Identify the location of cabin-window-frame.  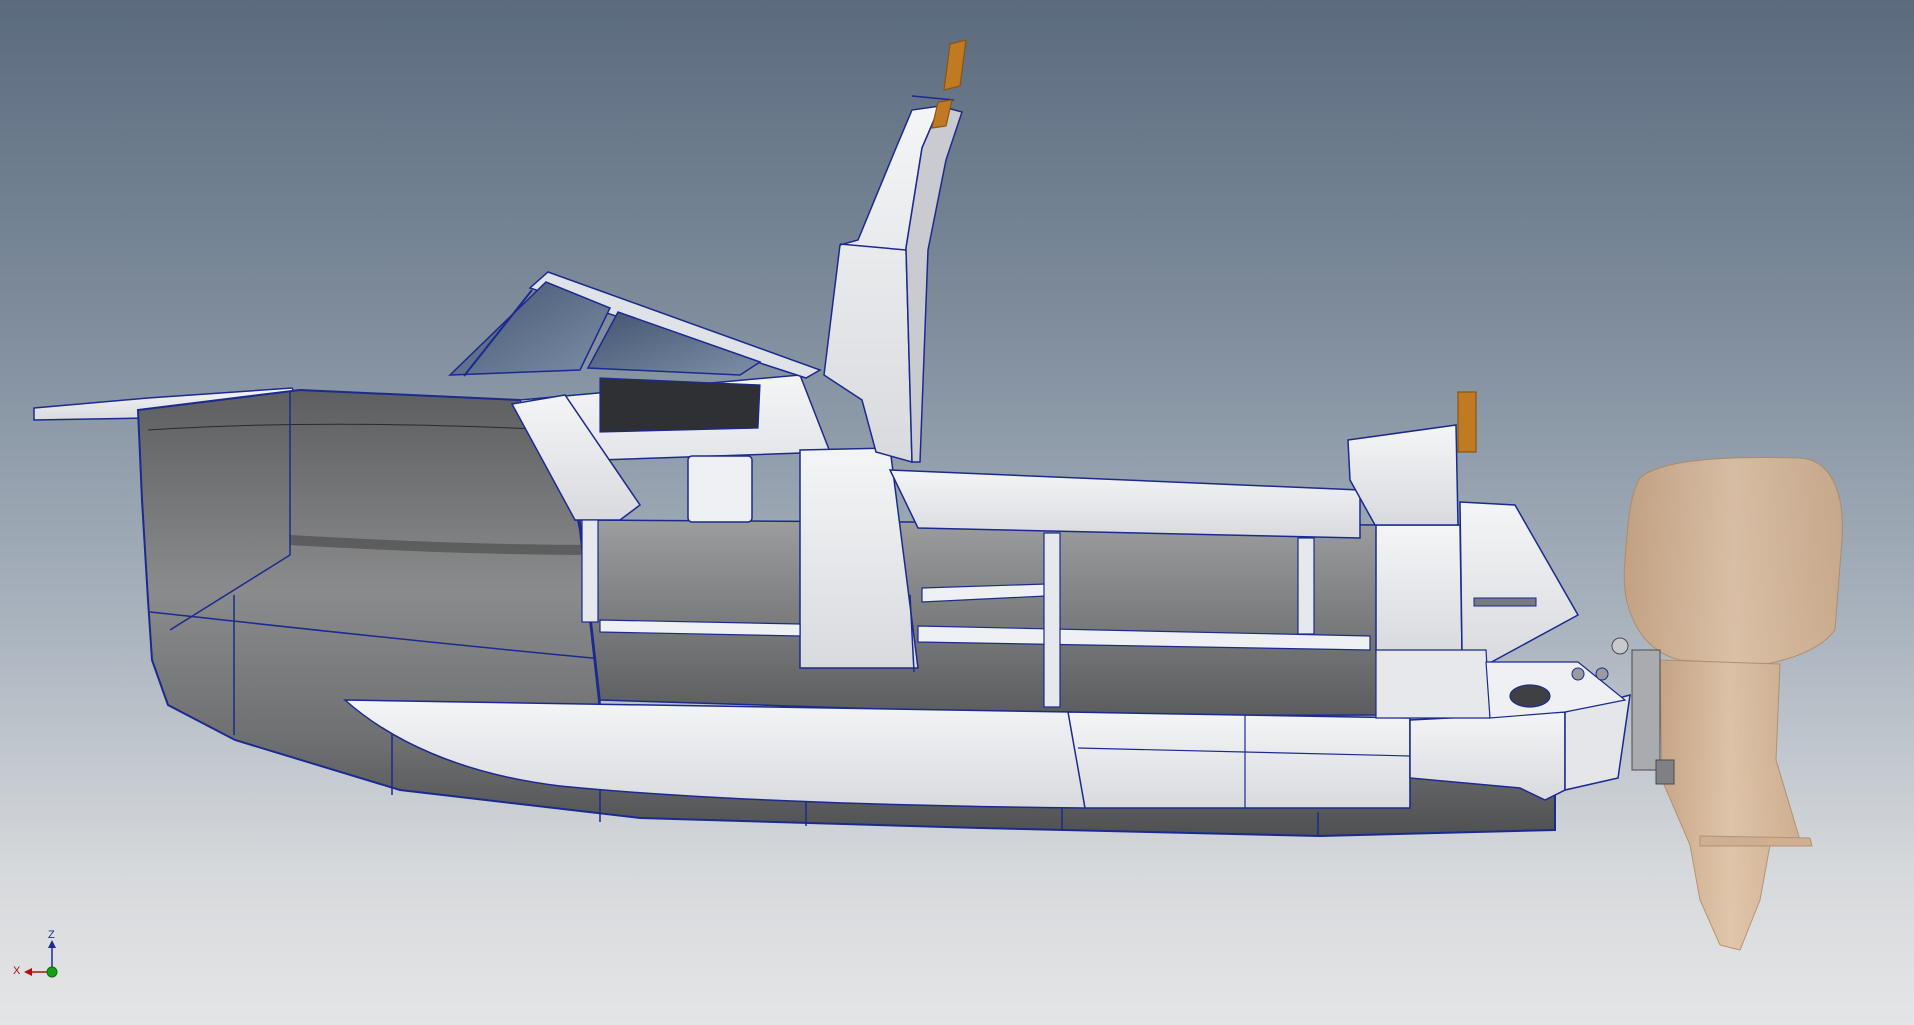
(680, 405).